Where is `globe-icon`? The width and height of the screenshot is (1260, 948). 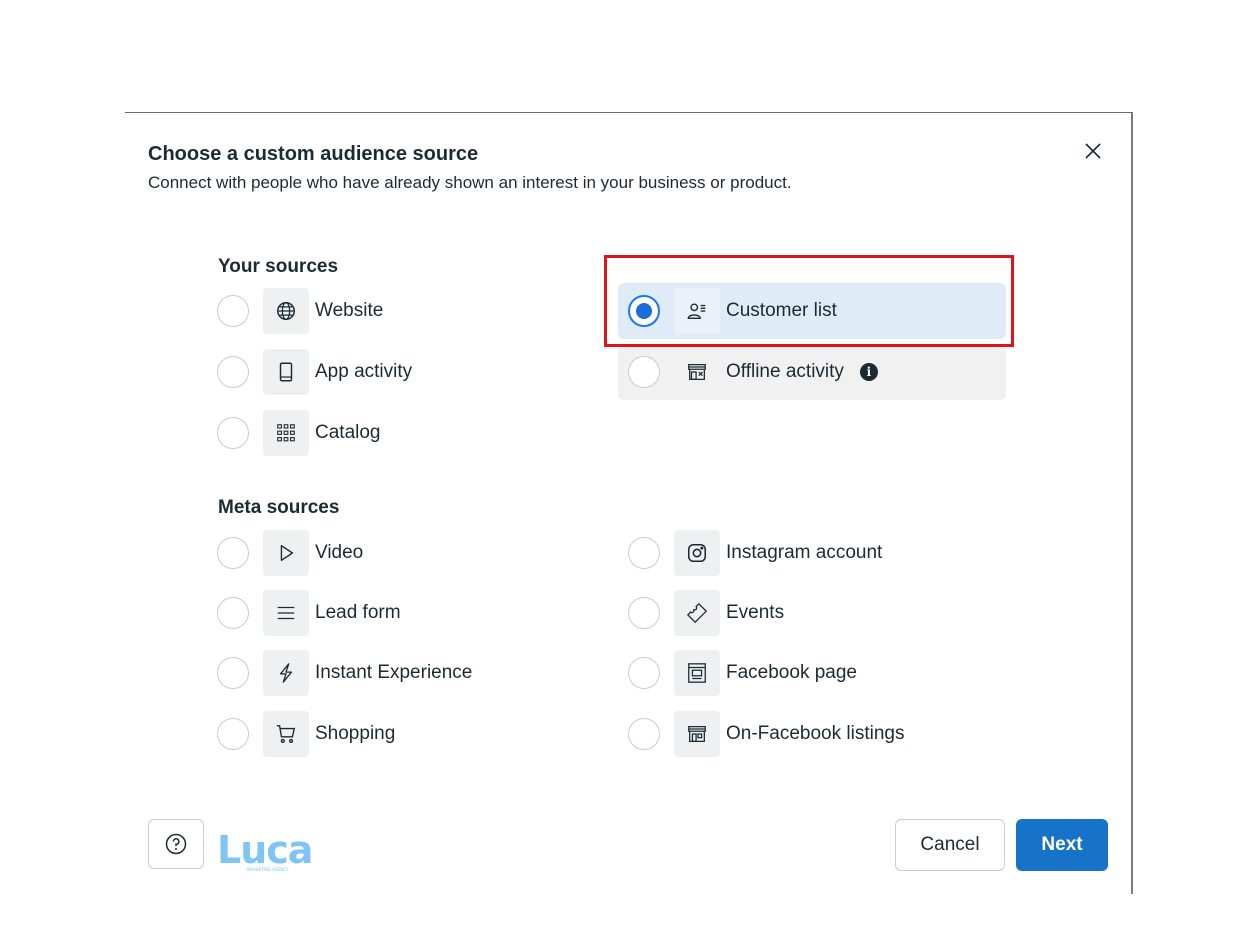 globe-icon is located at coordinates (286, 311).